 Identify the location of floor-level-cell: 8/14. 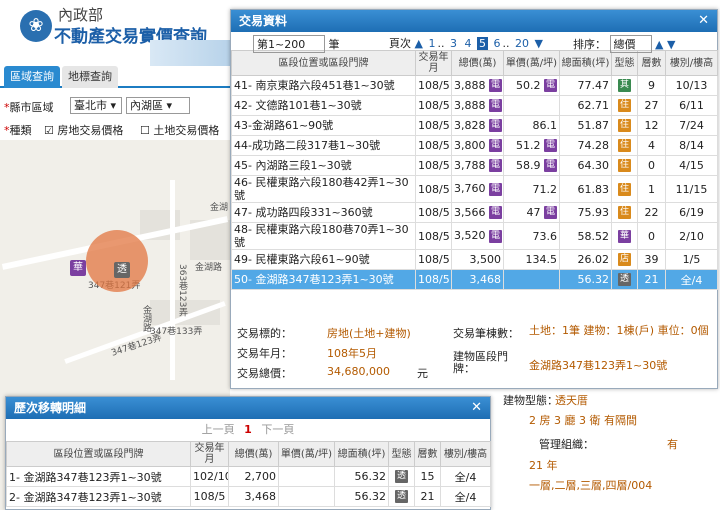
(691, 145).